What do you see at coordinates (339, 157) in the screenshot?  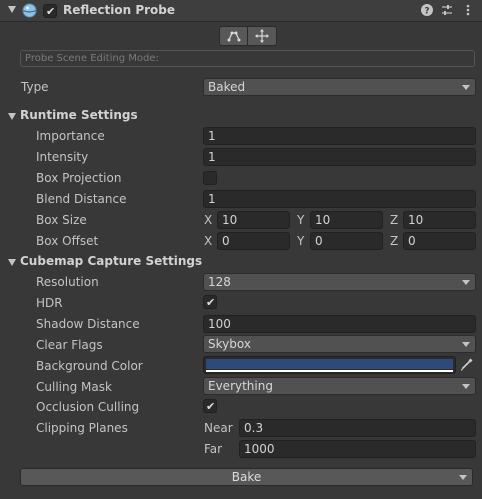 I see `intensity-field: 1` at bounding box center [339, 157].